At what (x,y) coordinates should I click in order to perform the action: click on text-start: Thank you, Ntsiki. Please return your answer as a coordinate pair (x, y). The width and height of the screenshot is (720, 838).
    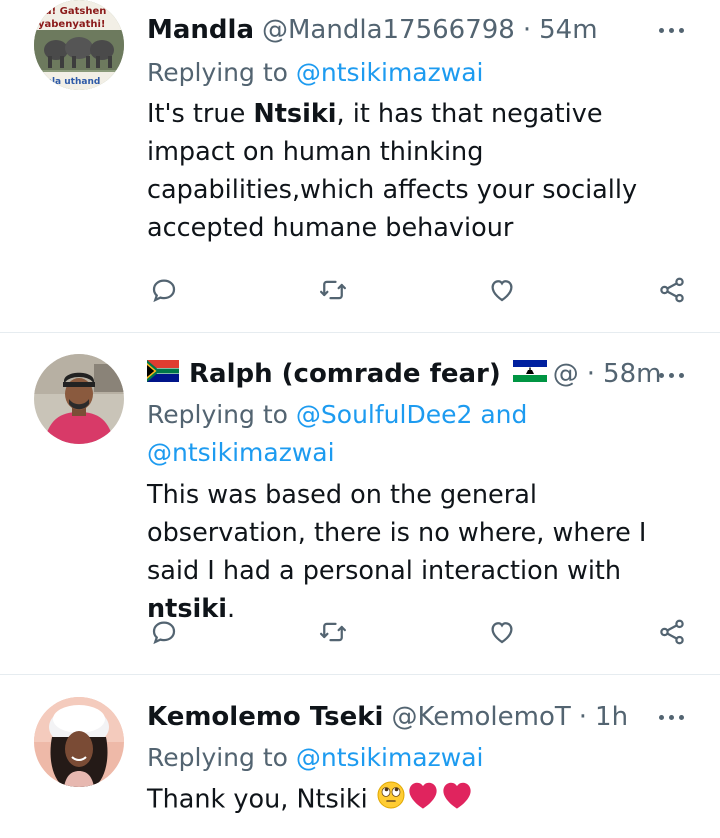
    Looking at the image, I should click on (257, 799).